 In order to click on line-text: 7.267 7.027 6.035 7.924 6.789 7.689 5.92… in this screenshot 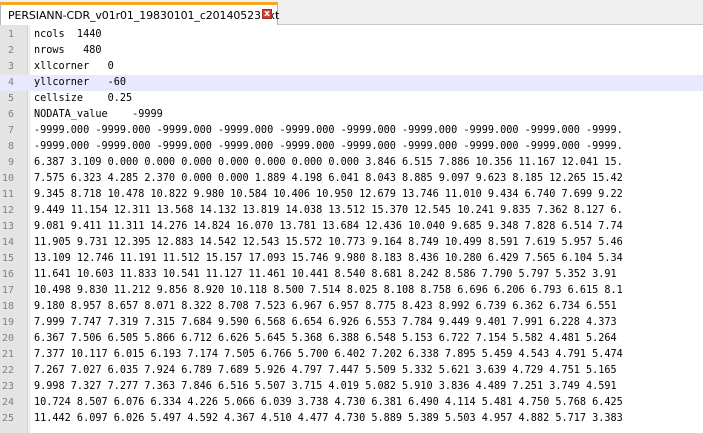, I will do `click(325, 371)`.